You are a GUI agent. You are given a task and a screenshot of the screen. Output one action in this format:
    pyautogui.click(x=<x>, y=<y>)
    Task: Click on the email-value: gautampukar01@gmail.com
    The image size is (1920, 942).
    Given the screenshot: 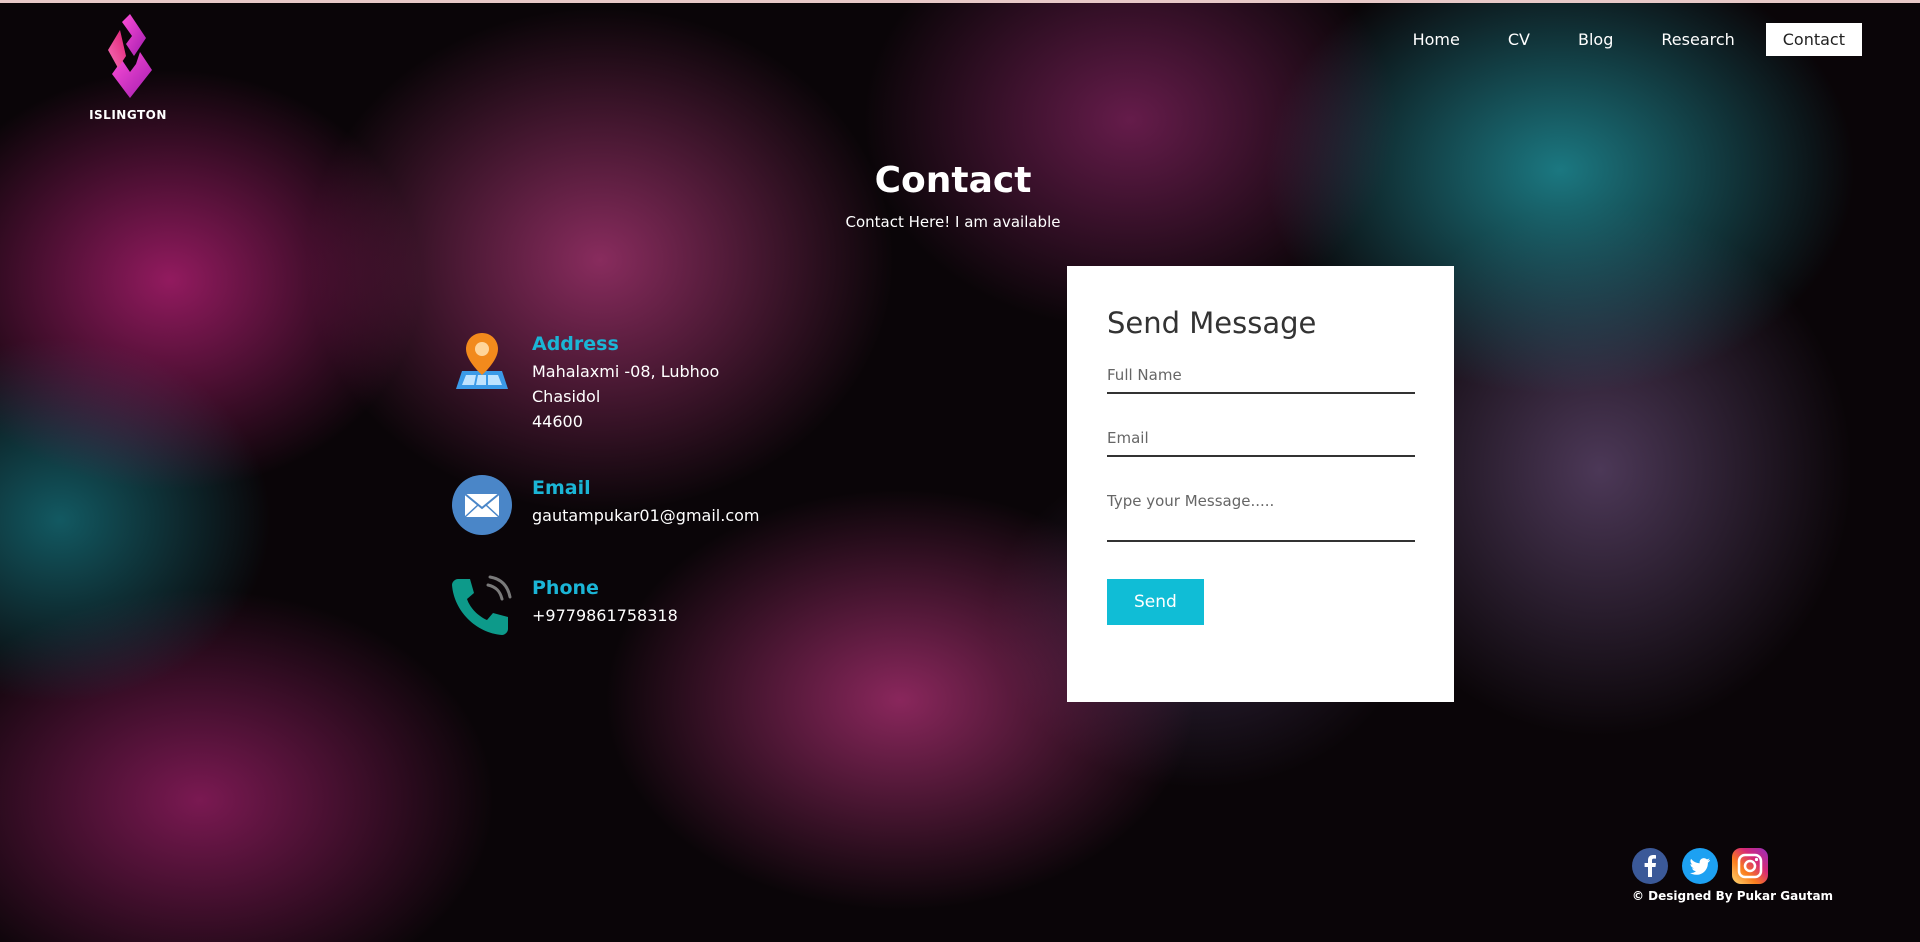 What is the action you would take?
    pyautogui.click(x=645, y=515)
    